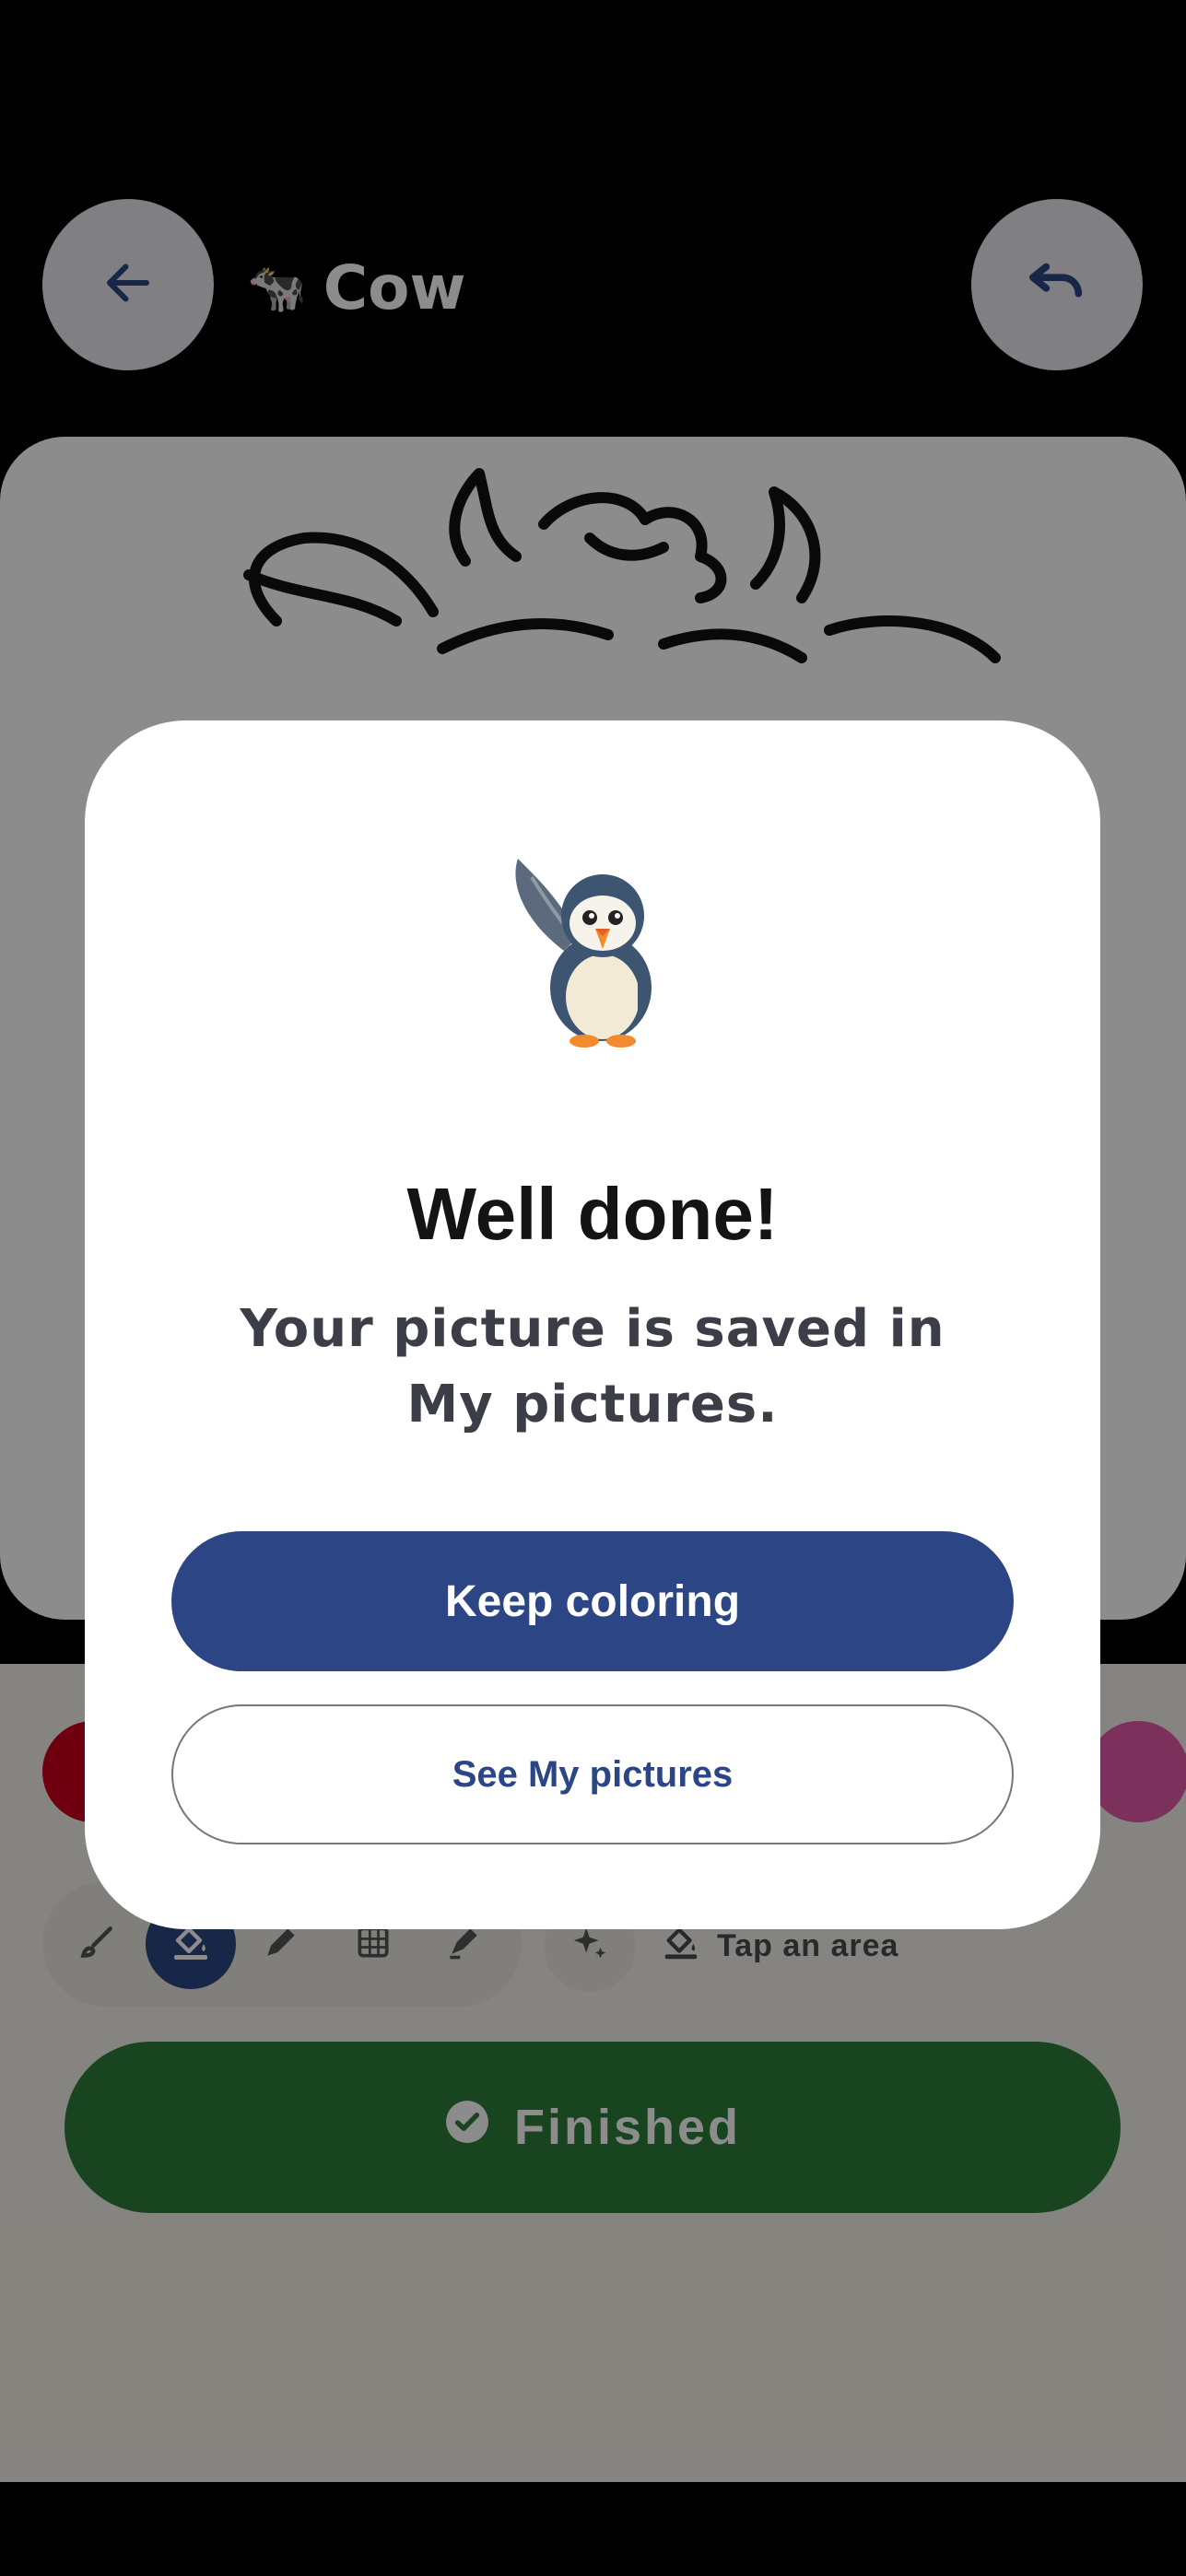  I want to click on see-my-pictures-button: See My pictures, so click(592, 1774).